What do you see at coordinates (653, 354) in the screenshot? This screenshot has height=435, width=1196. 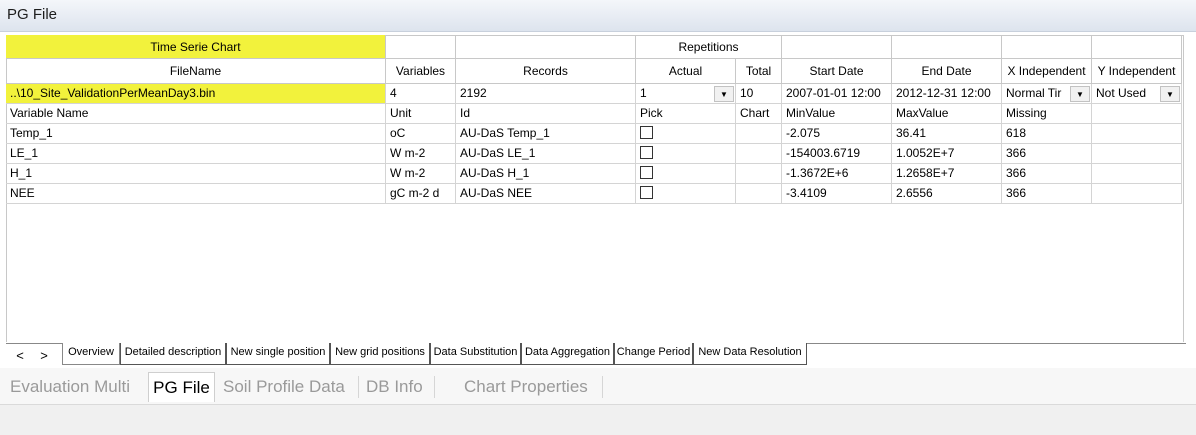 I see `tab-change-period: Change Period` at bounding box center [653, 354].